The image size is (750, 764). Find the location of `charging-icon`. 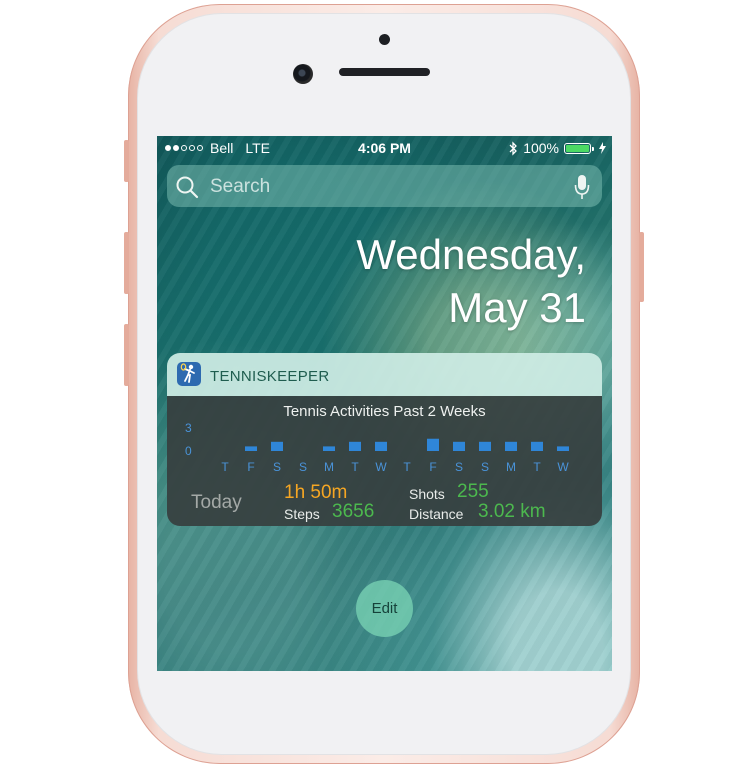

charging-icon is located at coordinates (602, 148).